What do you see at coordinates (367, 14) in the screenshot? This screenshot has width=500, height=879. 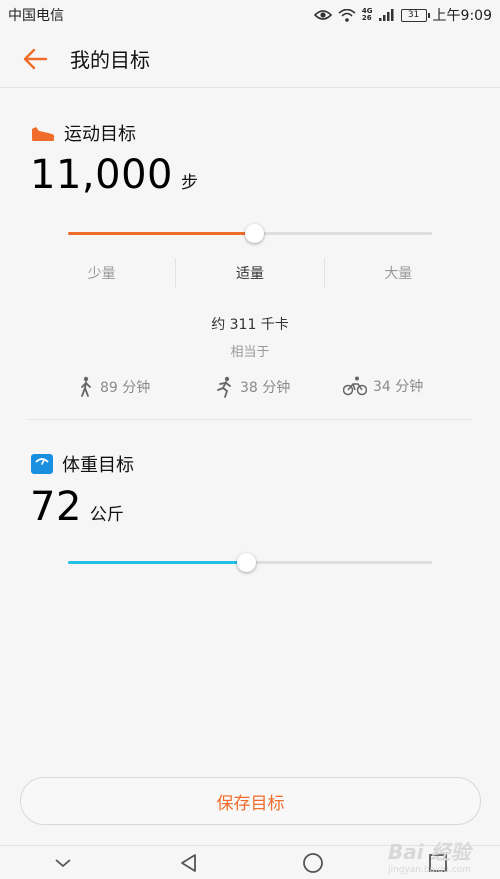 I see `network-type-label: 4G 26` at bounding box center [367, 14].